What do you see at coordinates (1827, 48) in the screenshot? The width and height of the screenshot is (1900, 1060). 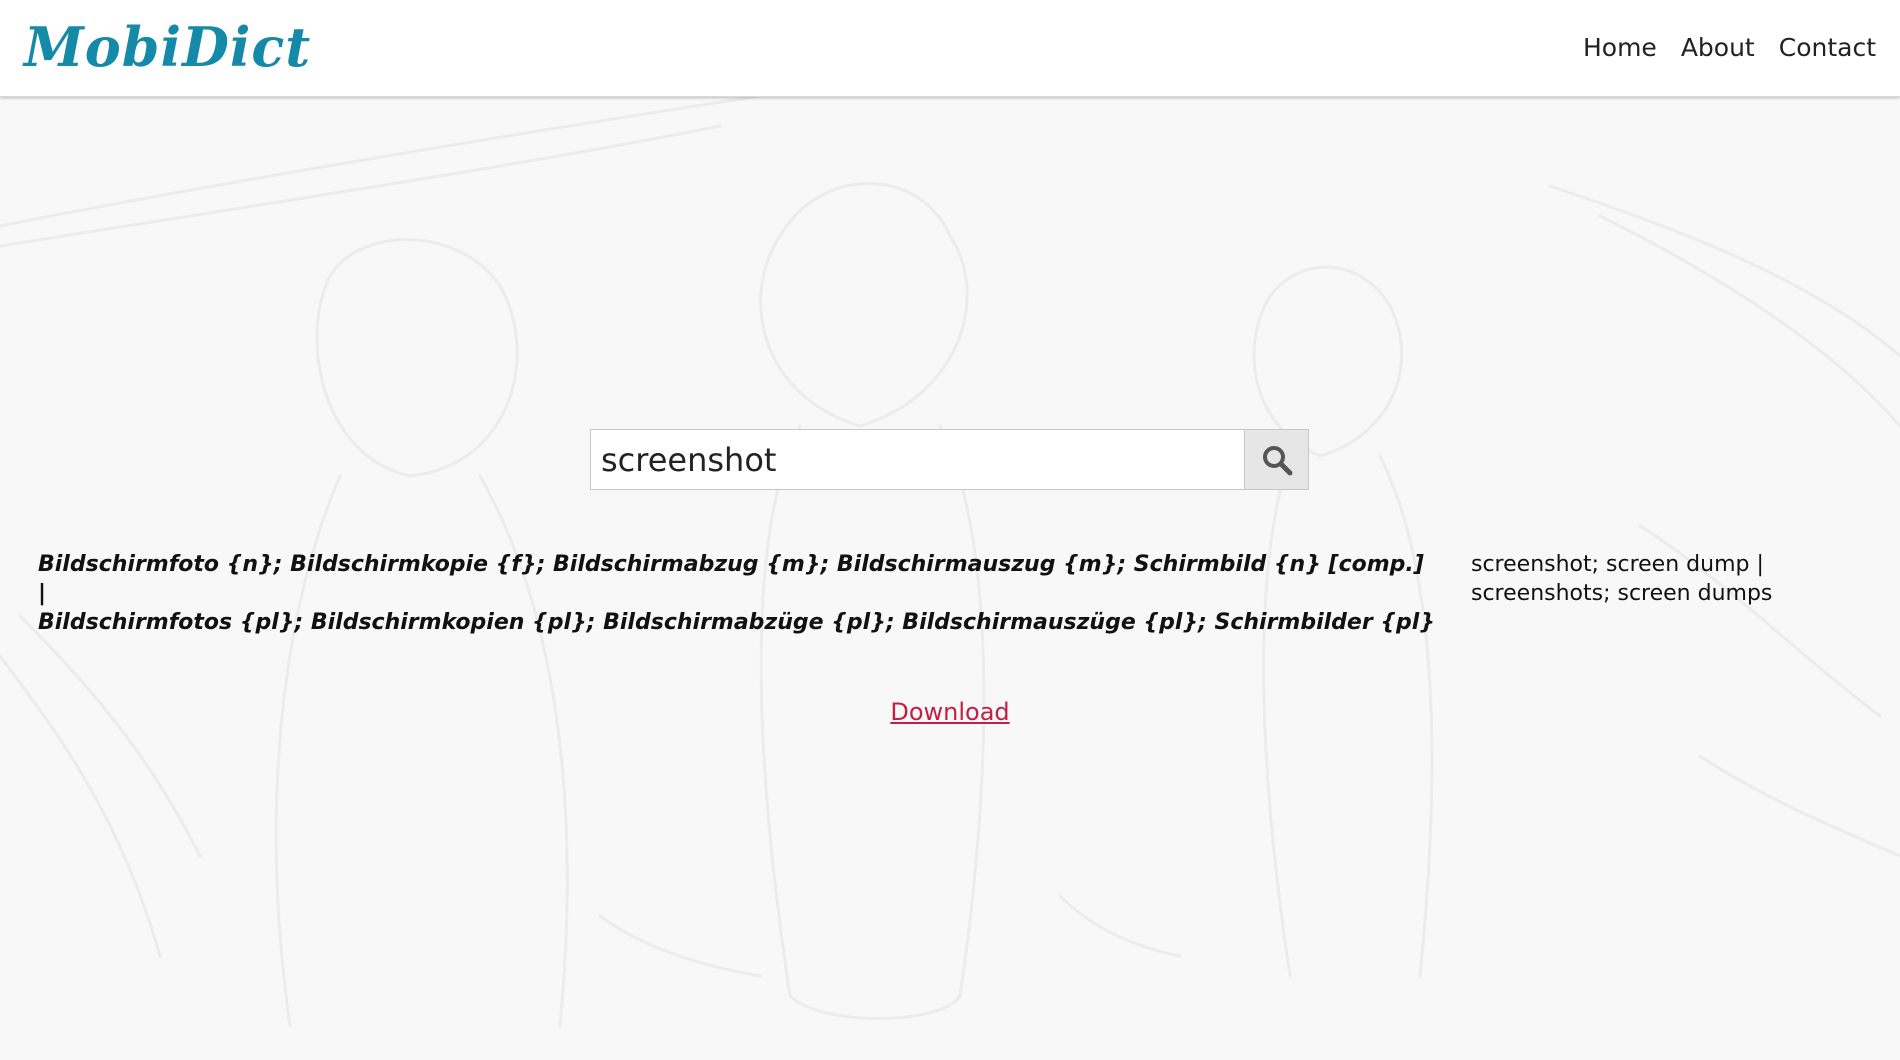 I see `nav-contact-link: Contact` at bounding box center [1827, 48].